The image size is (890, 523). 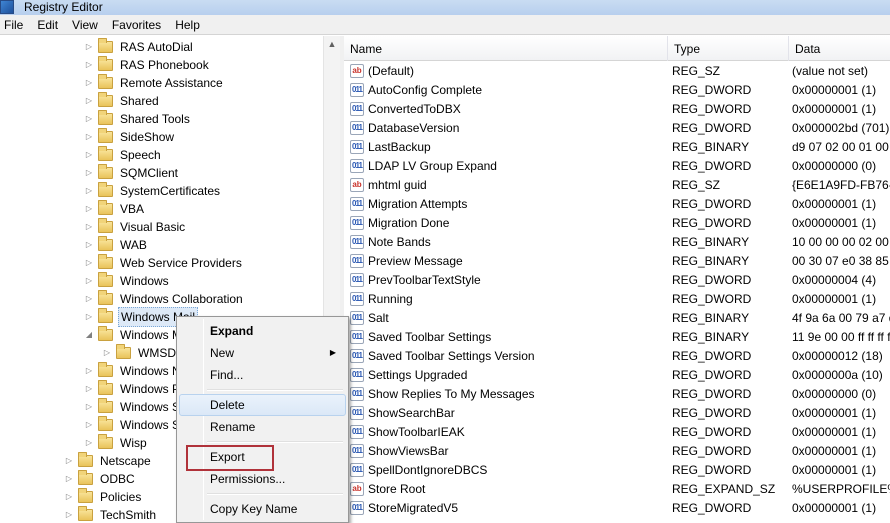 I want to click on menu-item-copy-key-name: Copy Key Name, so click(x=262, y=509).